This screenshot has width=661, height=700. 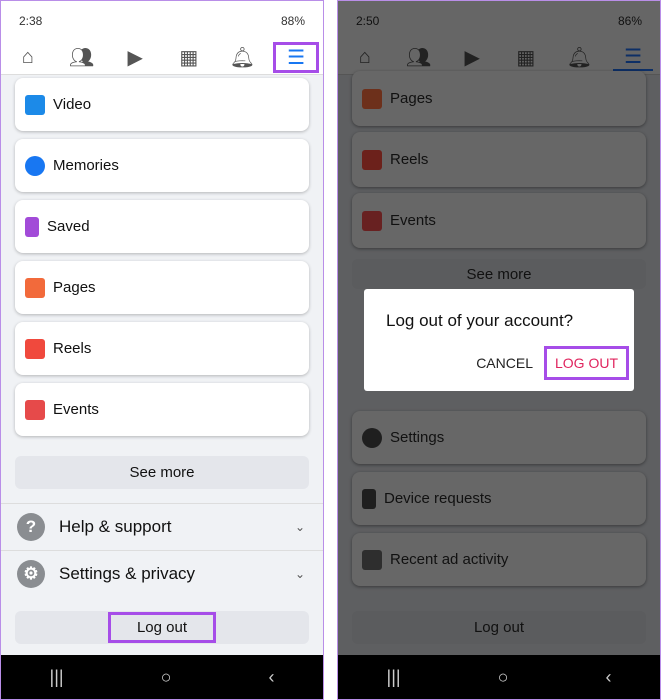 What do you see at coordinates (499, 498) in the screenshot?
I see `menu-item-device-requests: Device requests` at bounding box center [499, 498].